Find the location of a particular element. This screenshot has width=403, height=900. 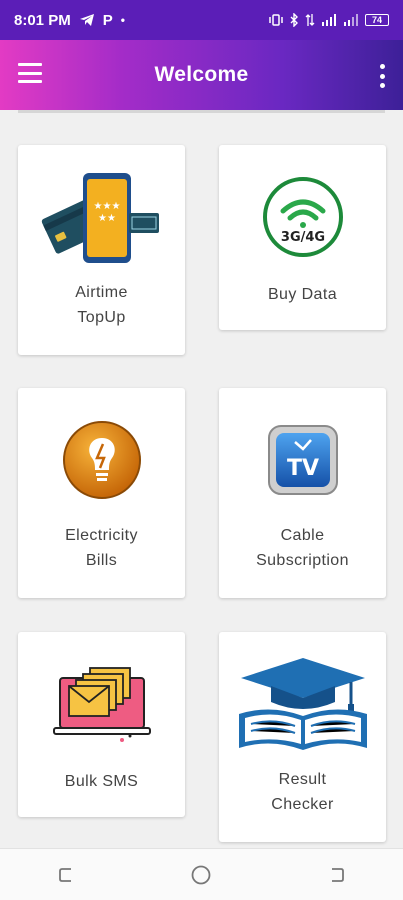

icon-text-tv: TV is located at coordinates (302, 468).